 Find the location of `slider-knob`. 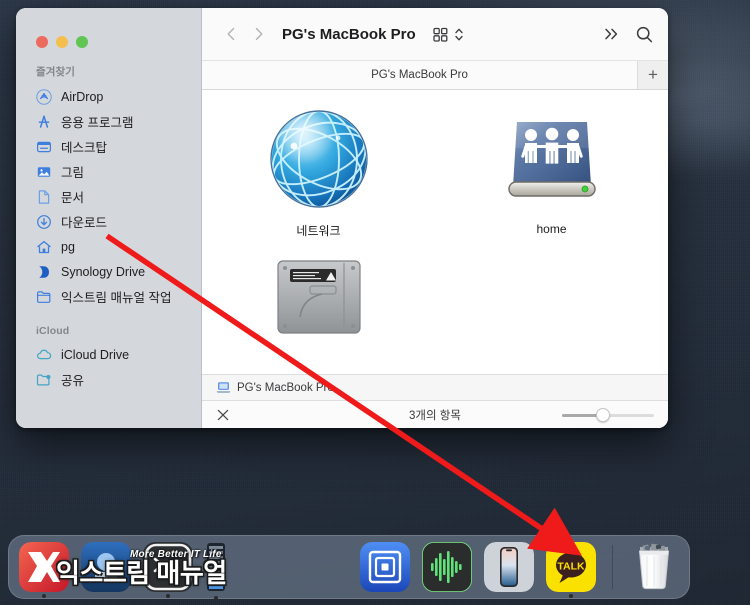

slider-knob is located at coordinates (603, 414).